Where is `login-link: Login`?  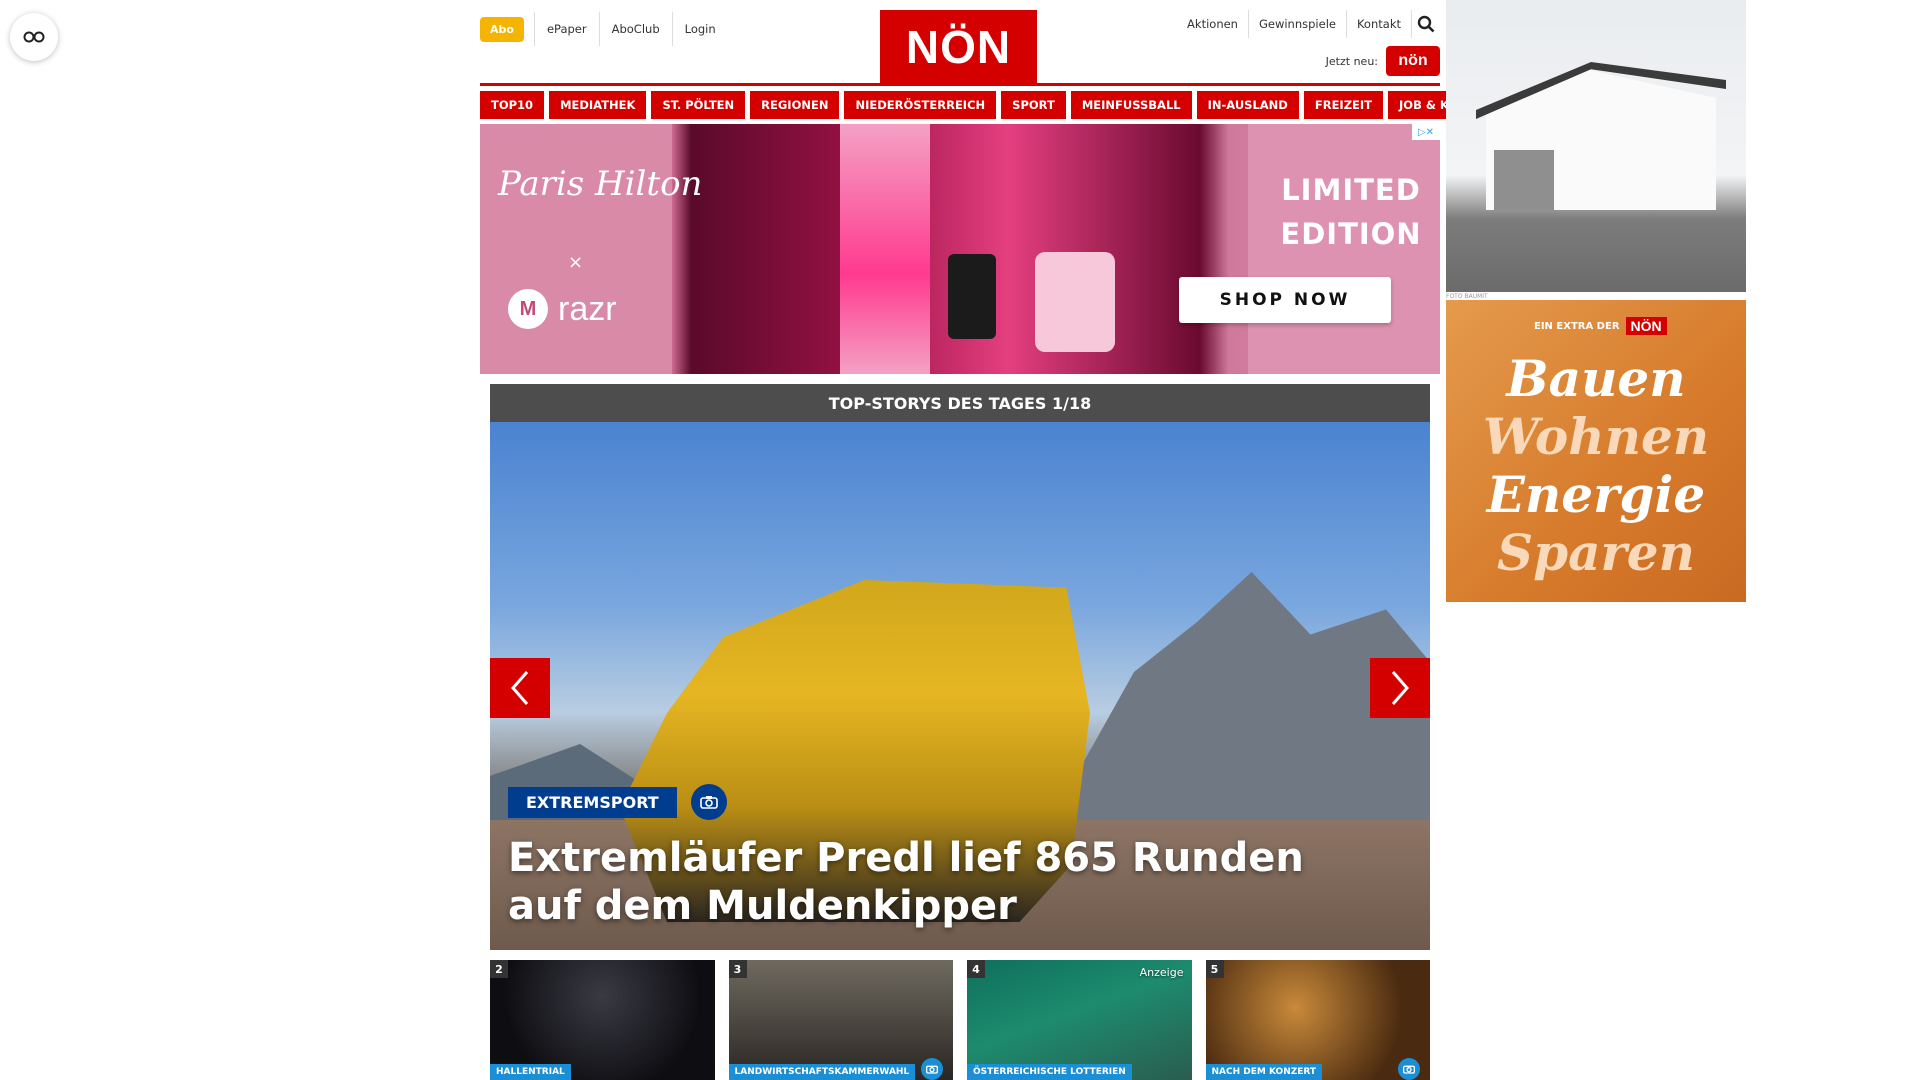 login-link: Login is located at coordinates (700, 29).